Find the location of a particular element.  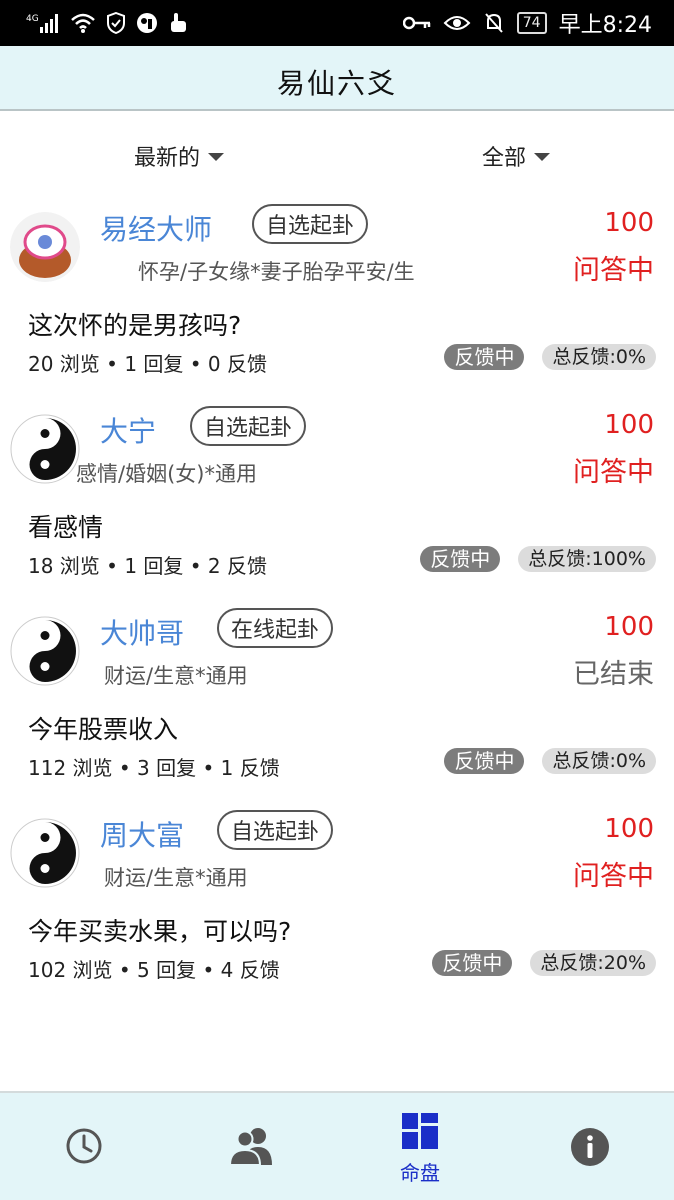

scope-label: 全部 is located at coordinates (504, 158).